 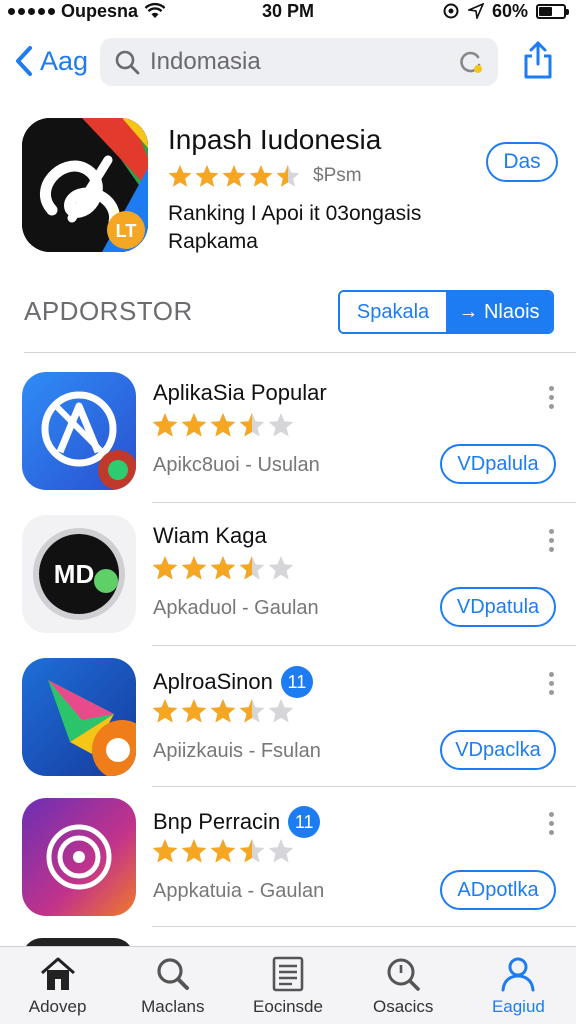 I want to click on battery-percent: 60%, so click(x=509, y=10).